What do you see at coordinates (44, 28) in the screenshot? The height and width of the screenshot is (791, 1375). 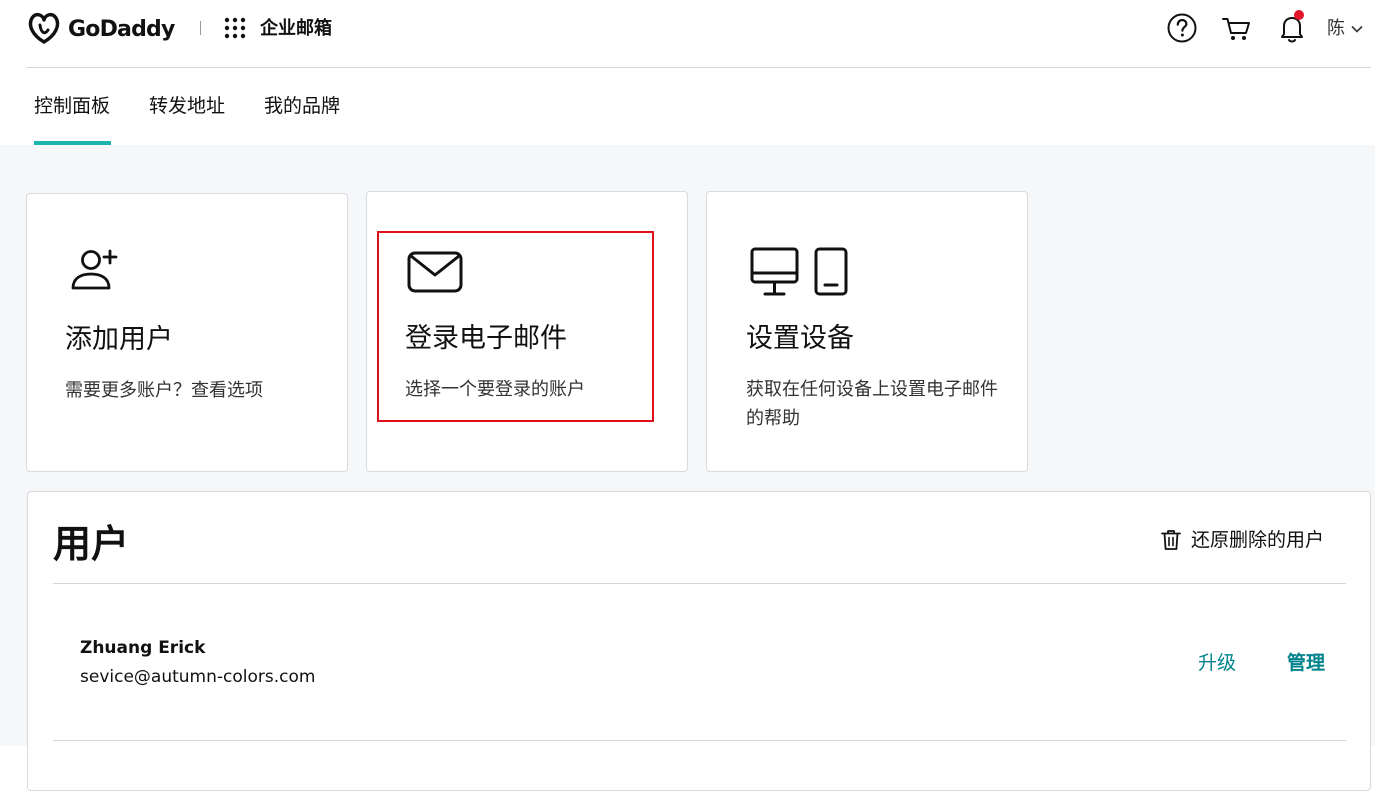 I see `godaddy-logo-icon` at bounding box center [44, 28].